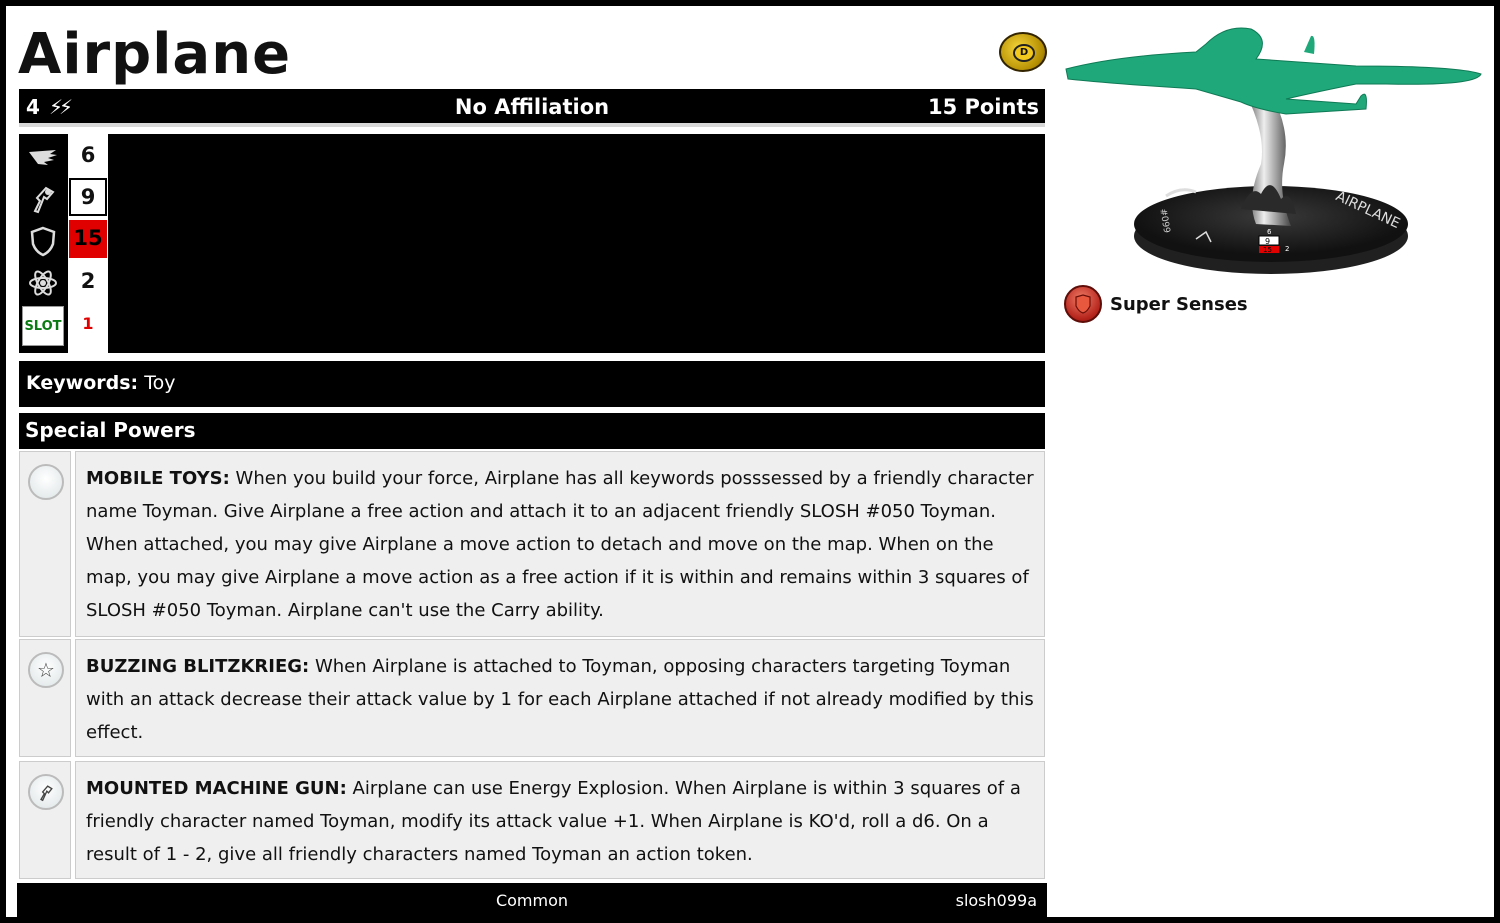  I want to click on affiliation: No Affiliation, so click(532, 107).